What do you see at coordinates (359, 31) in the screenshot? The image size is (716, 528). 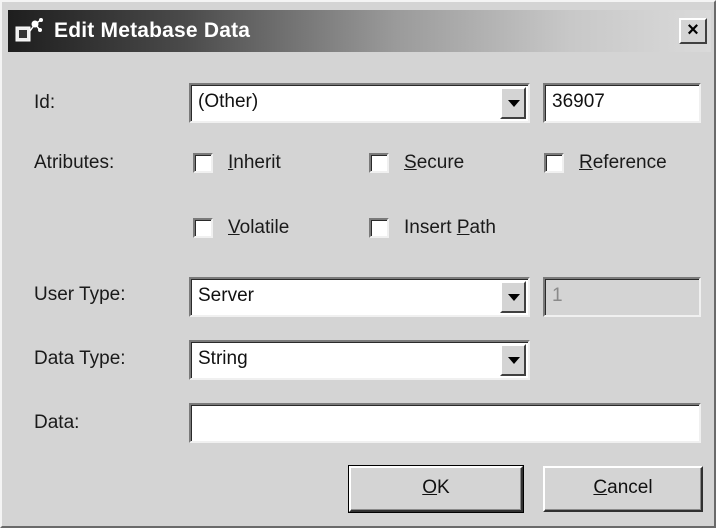 I see `title-bar: Edit Metabase Data ×` at bounding box center [359, 31].